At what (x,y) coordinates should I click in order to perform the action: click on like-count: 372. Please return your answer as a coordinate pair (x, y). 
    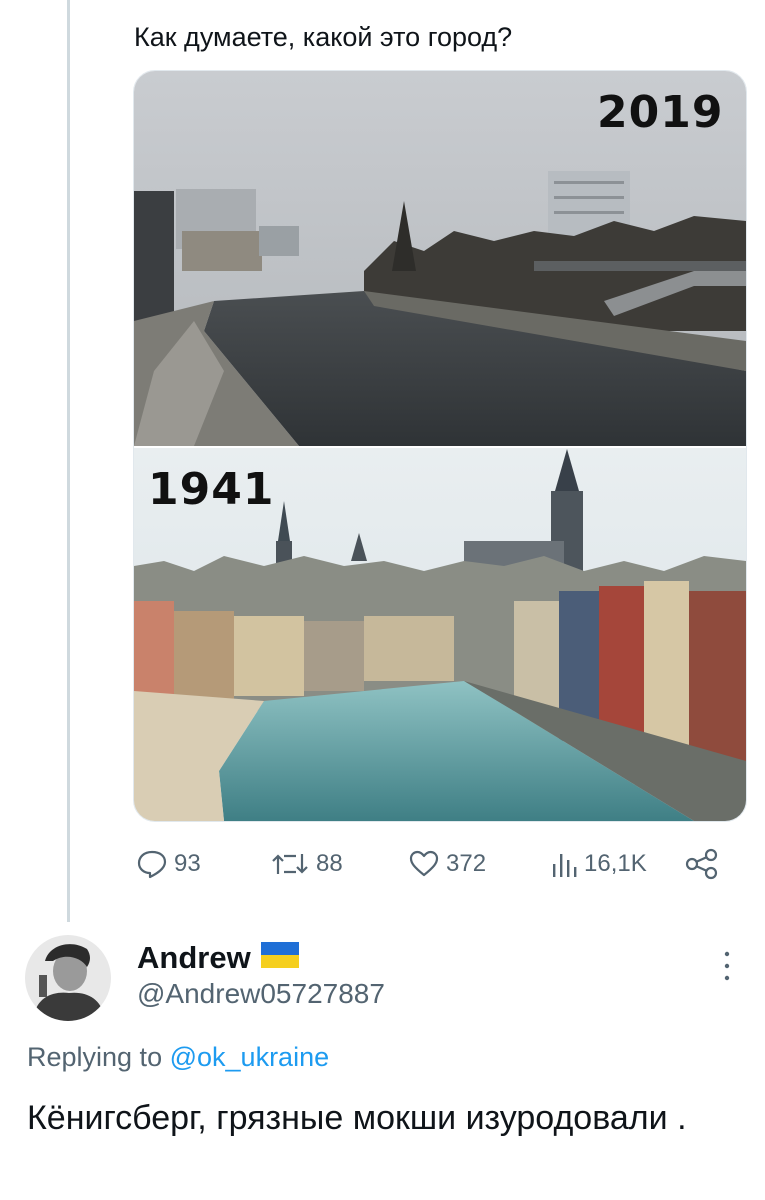
    Looking at the image, I should click on (466, 863).